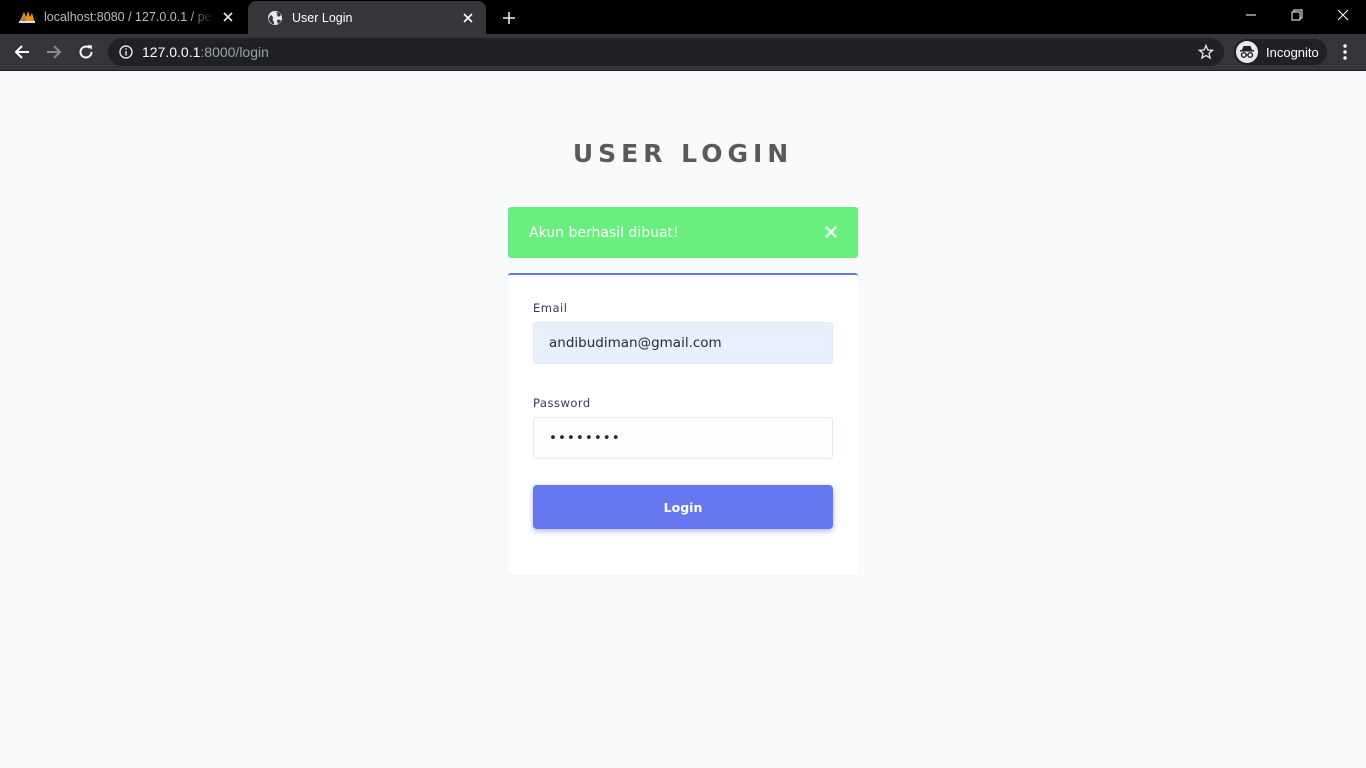 This screenshot has height=768, width=1366. I want to click on new-tab-button, so click(509, 18).